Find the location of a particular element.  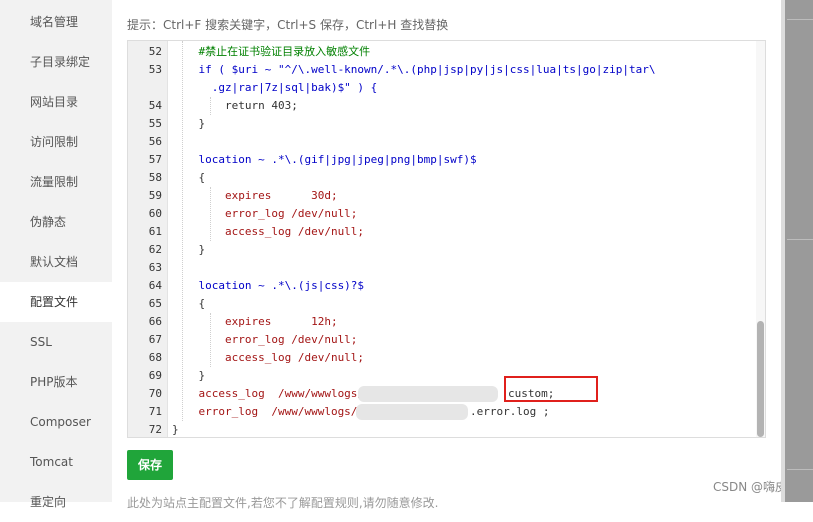

code-line: #禁止在证书验证目录放入敏感文件 is located at coordinates (271, 51).